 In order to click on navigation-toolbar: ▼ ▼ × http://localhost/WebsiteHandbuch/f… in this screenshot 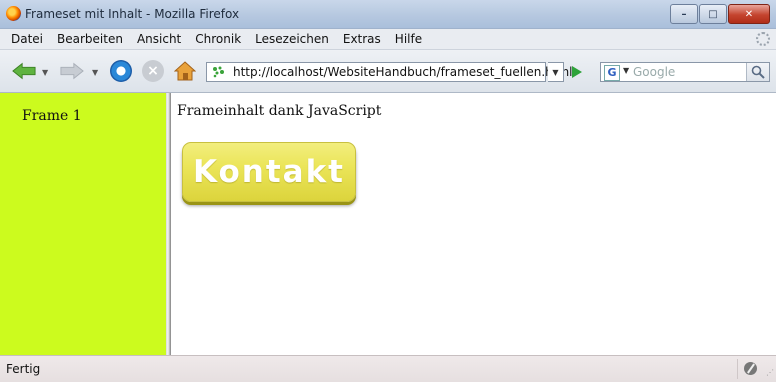, I will do `click(388, 71)`.